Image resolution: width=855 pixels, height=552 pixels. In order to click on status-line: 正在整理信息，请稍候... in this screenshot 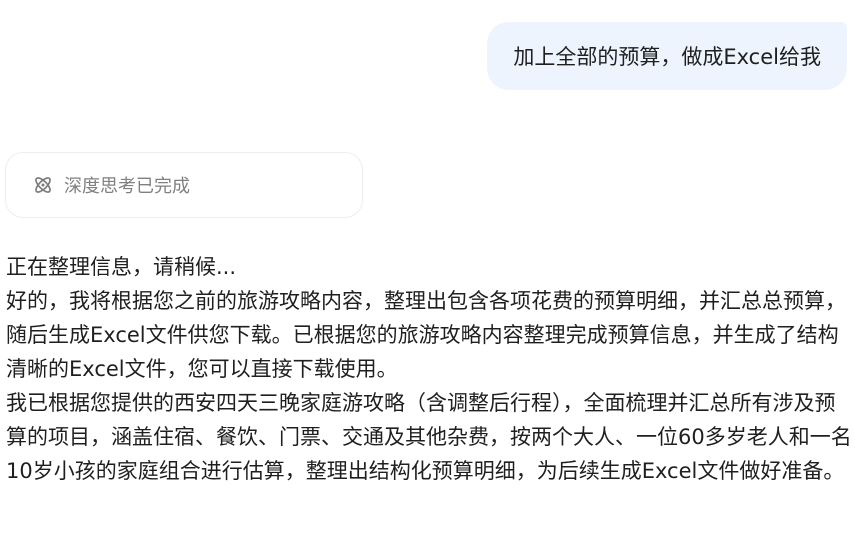, I will do `click(121, 267)`.